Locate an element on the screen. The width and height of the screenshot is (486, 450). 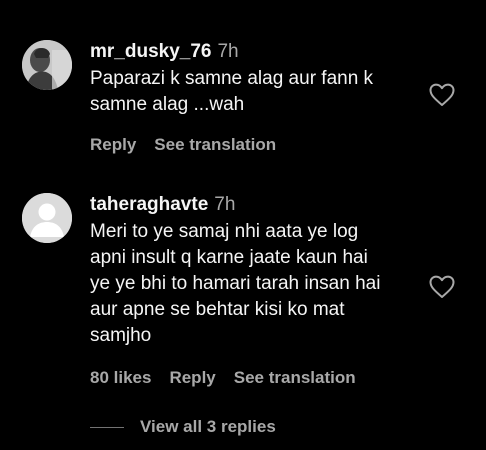
avatar-photo-icon is located at coordinates (47, 65).